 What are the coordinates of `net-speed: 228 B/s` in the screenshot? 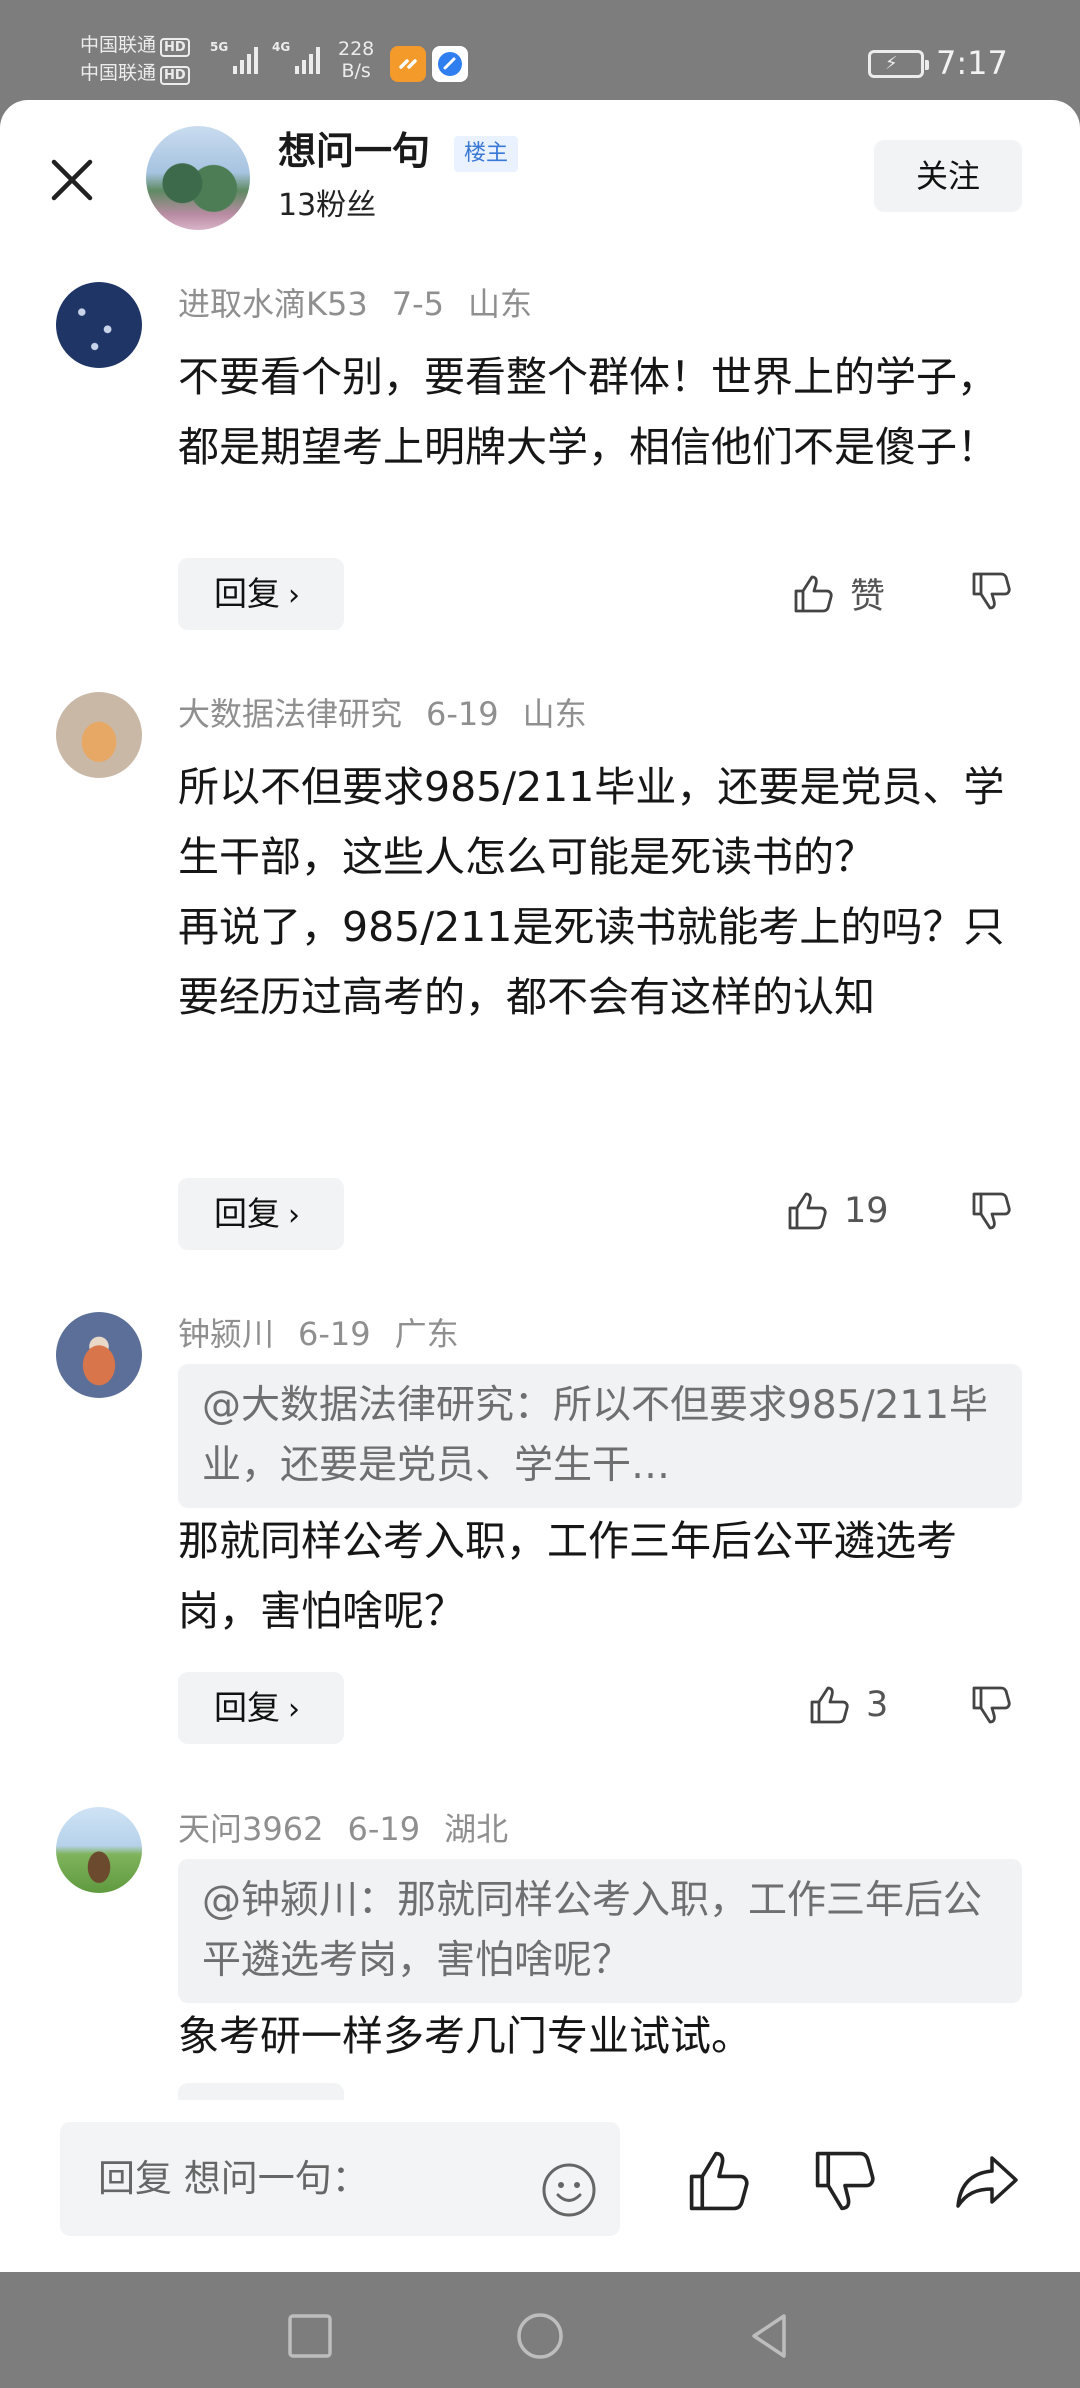 It's located at (356, 60).